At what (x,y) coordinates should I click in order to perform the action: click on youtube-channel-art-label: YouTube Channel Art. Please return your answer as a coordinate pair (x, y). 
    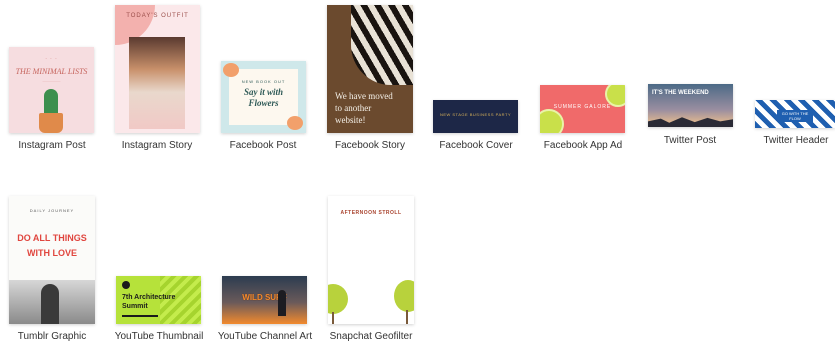
    Looking at the image, I should click on (265, 336).